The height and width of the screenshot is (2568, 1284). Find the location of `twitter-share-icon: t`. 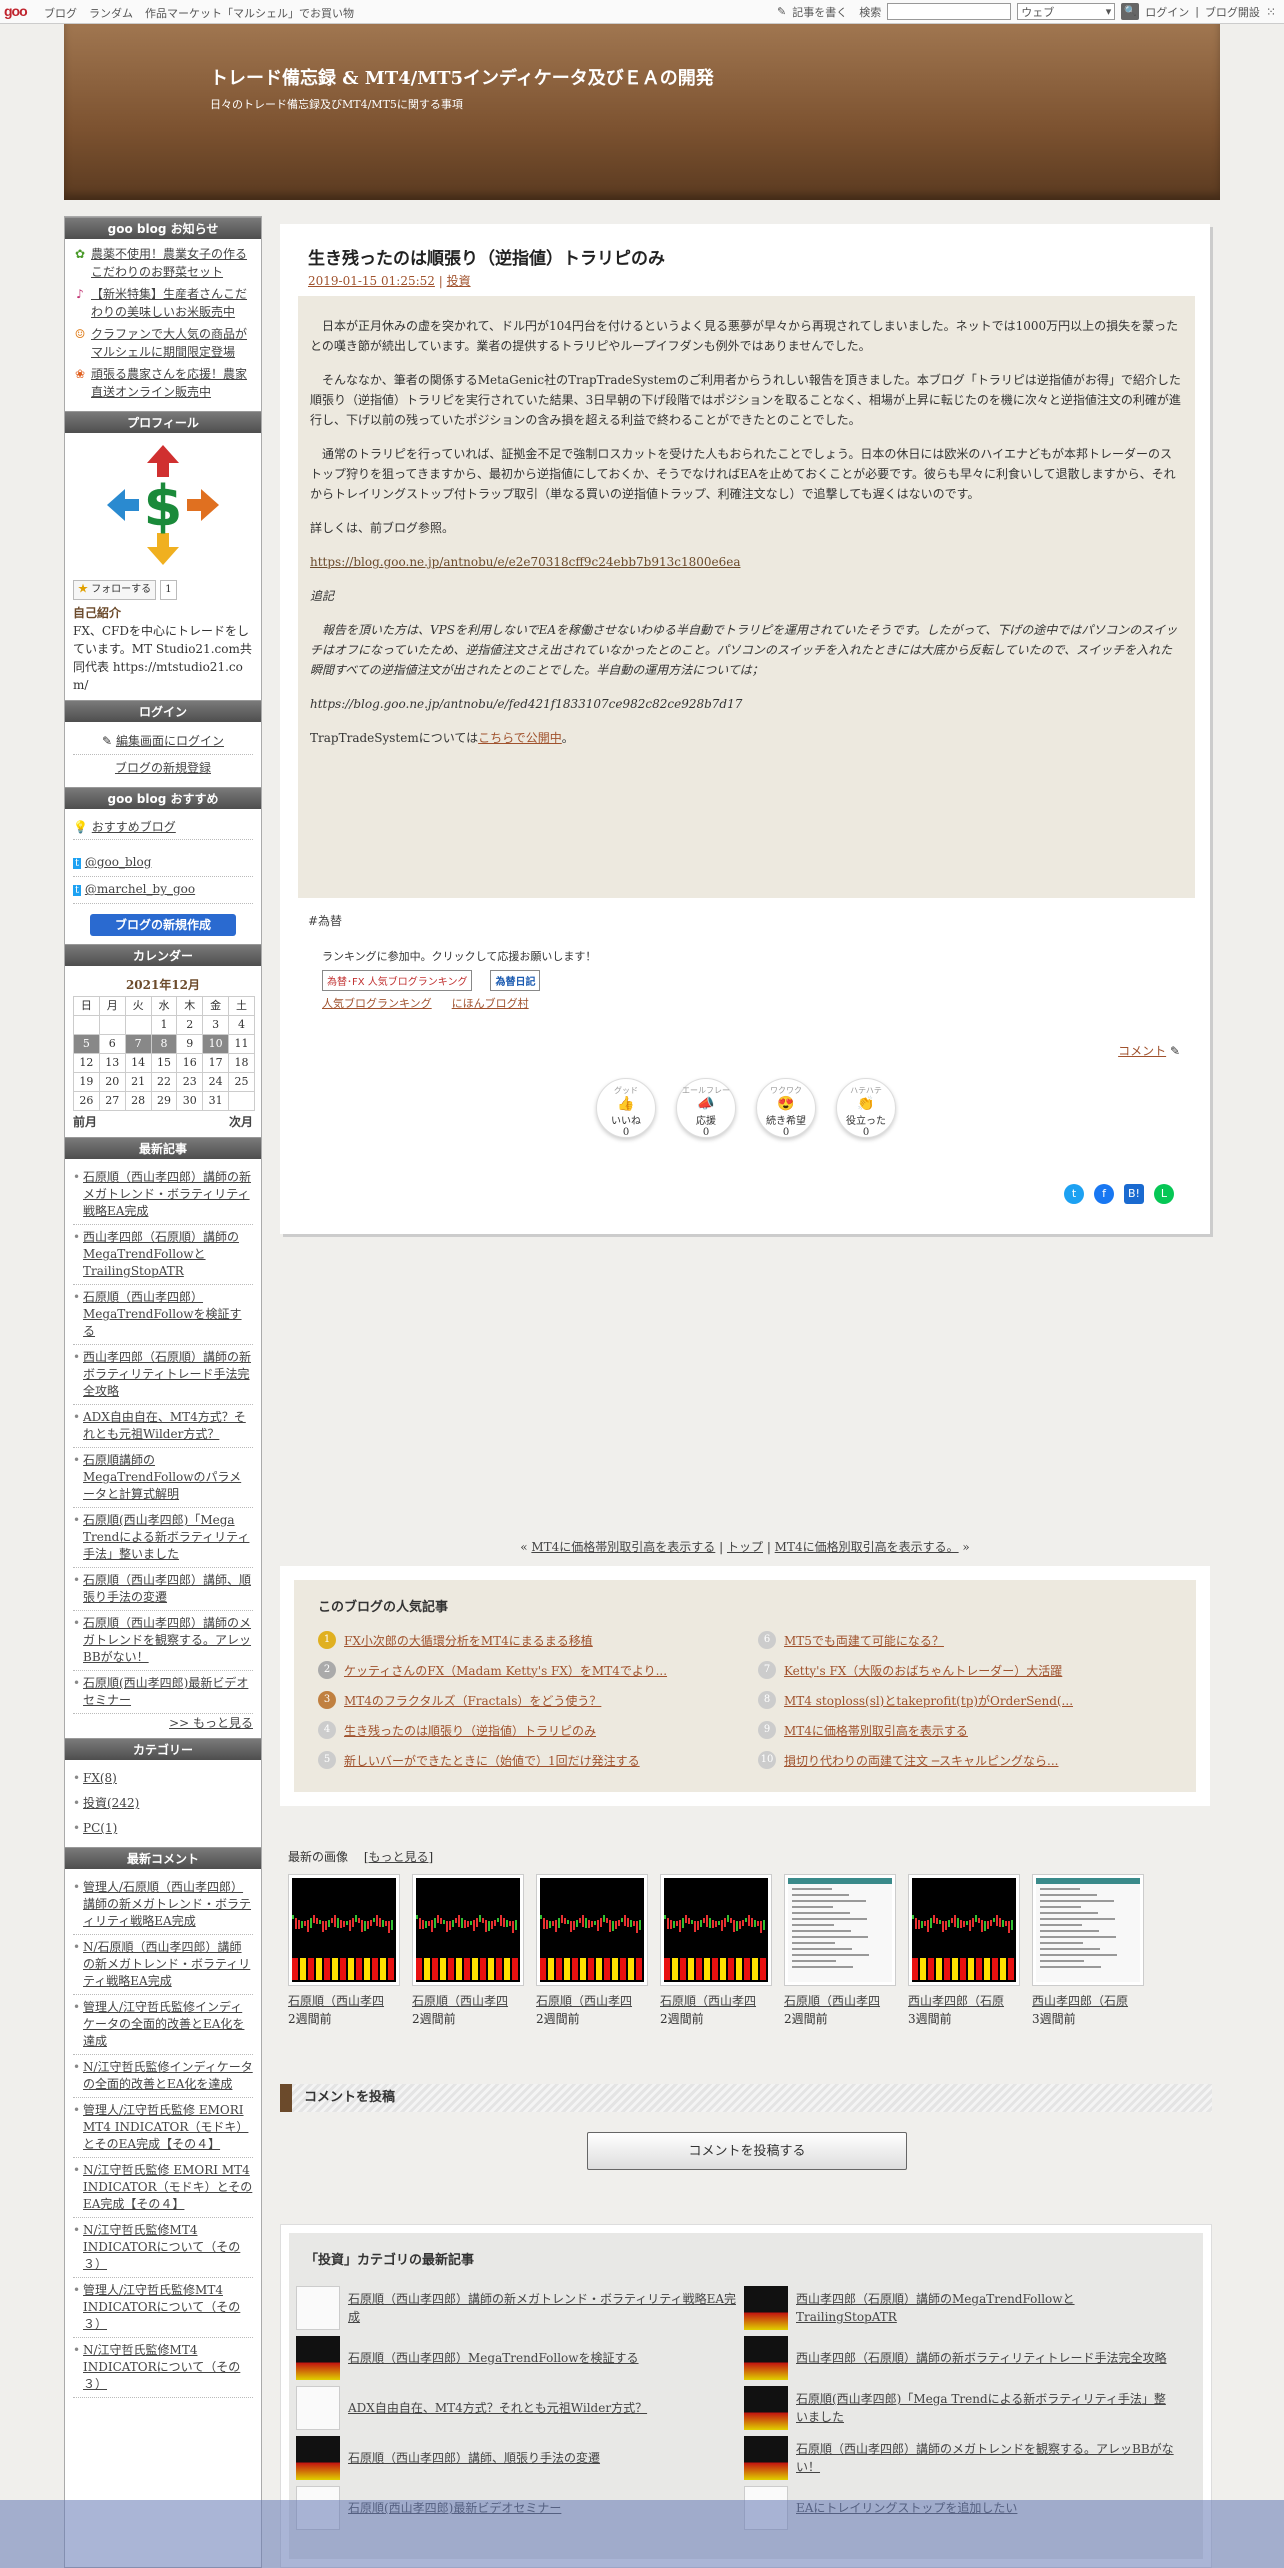

twitter-share-icon: t is located at coordinates (1074, 1194).